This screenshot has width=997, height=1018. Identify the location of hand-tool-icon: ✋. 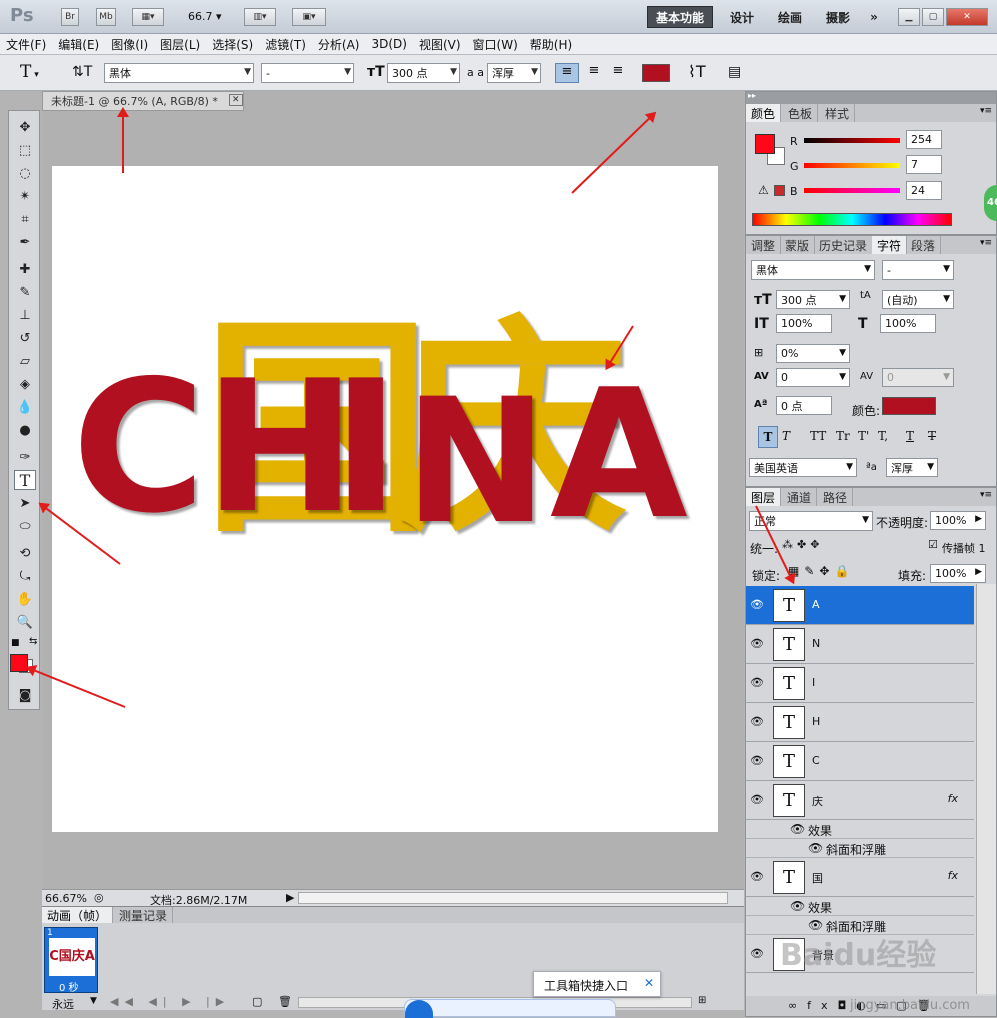
(25, 599).